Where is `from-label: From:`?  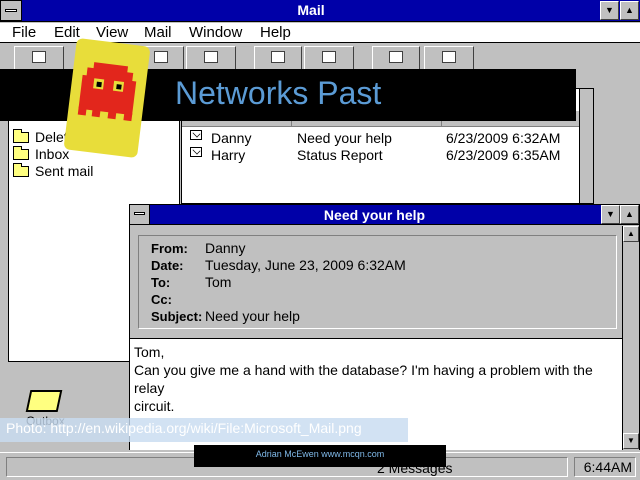
from-label: From: is located at coordinates (169, 248).